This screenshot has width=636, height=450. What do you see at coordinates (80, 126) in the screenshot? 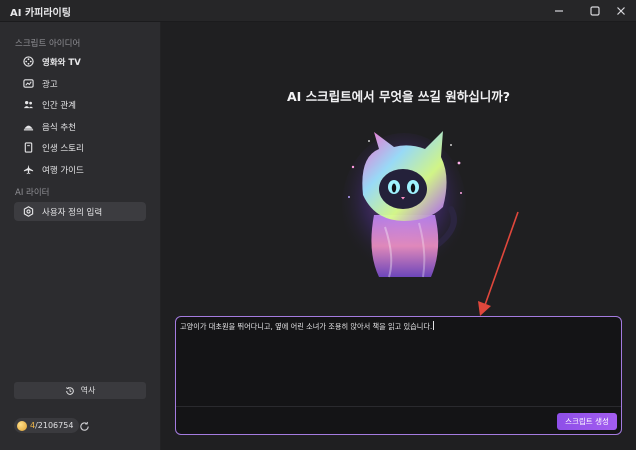
I see `sidebar-item-food: 음식 추천` at bounding box center [80, 126].